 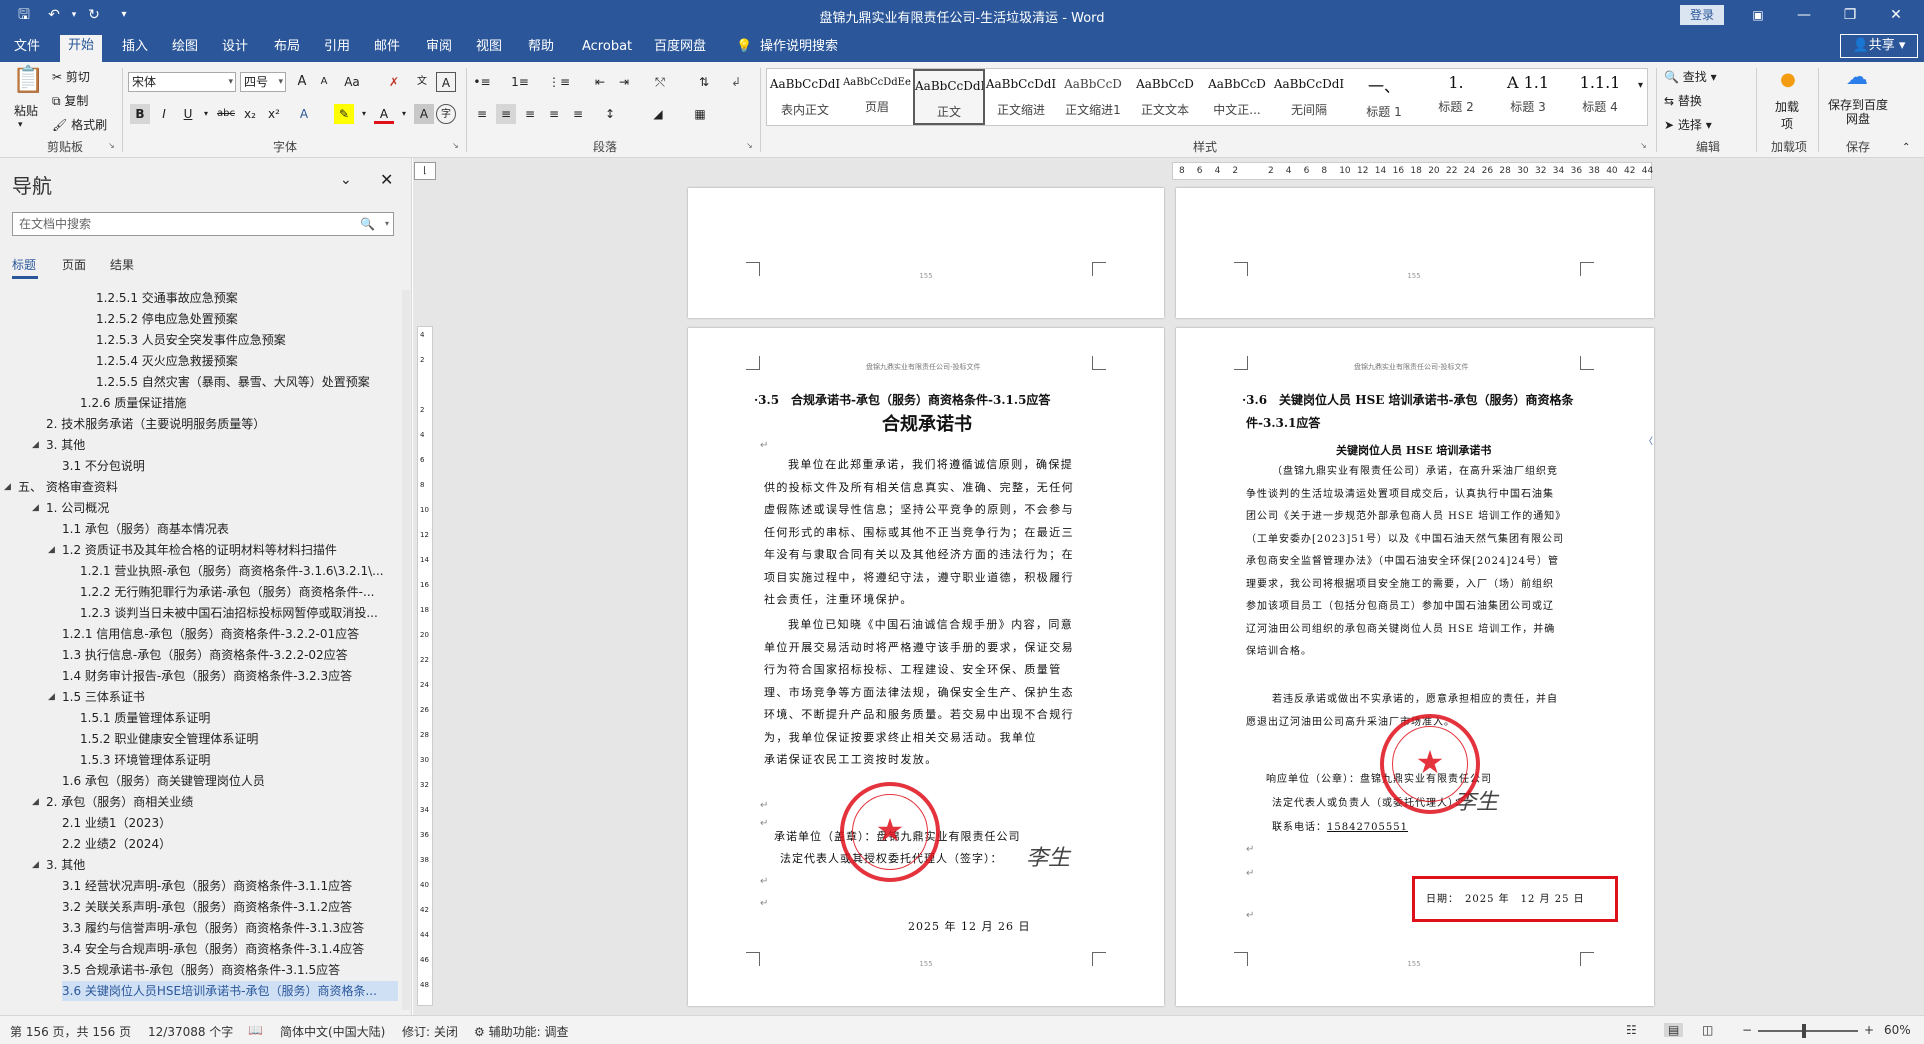 What do you see at coordinates (239, 718) in the screenshot?
I see `nav-heading-item: 1.5.1 质量管理体系证明` at bounding box center [239, 718].